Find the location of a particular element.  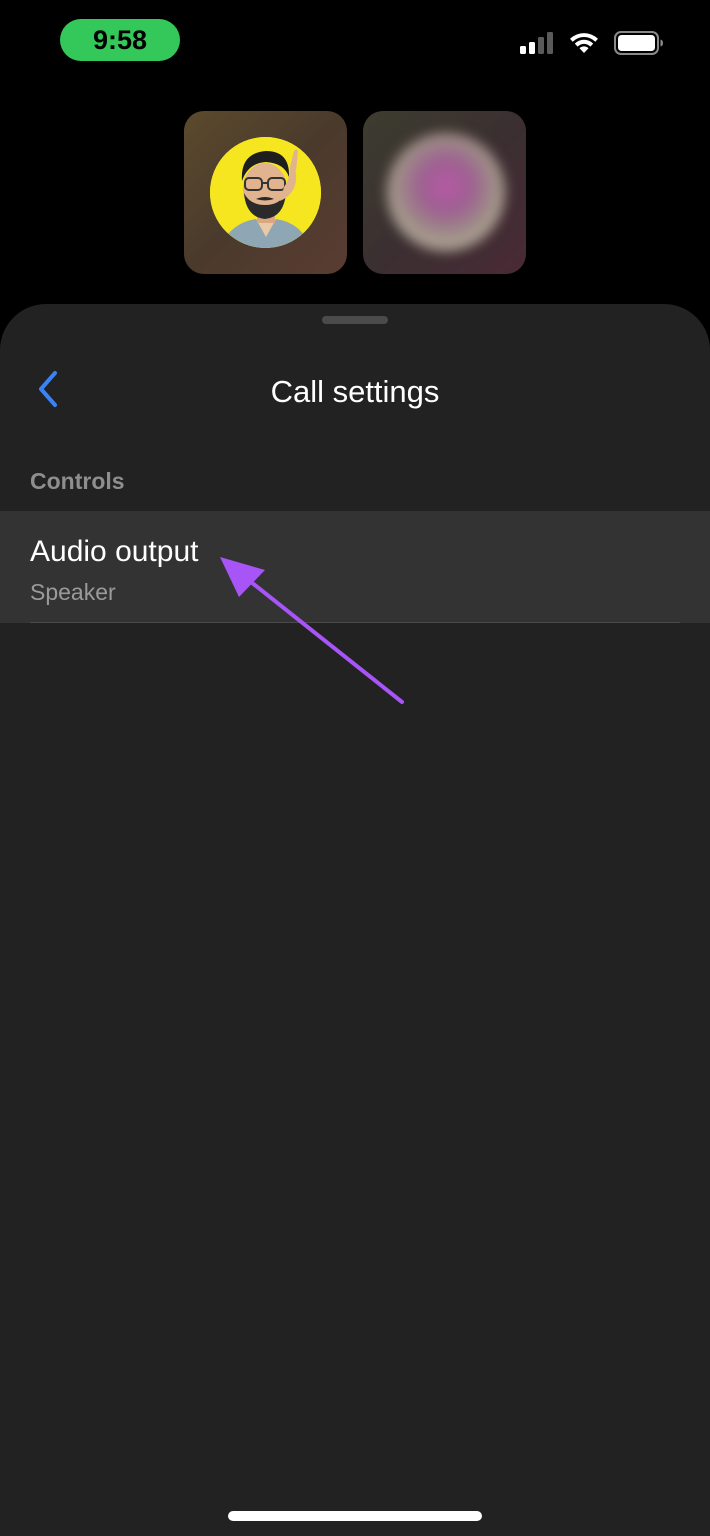

row-title: Audio output is located at coordinates (114, 551).